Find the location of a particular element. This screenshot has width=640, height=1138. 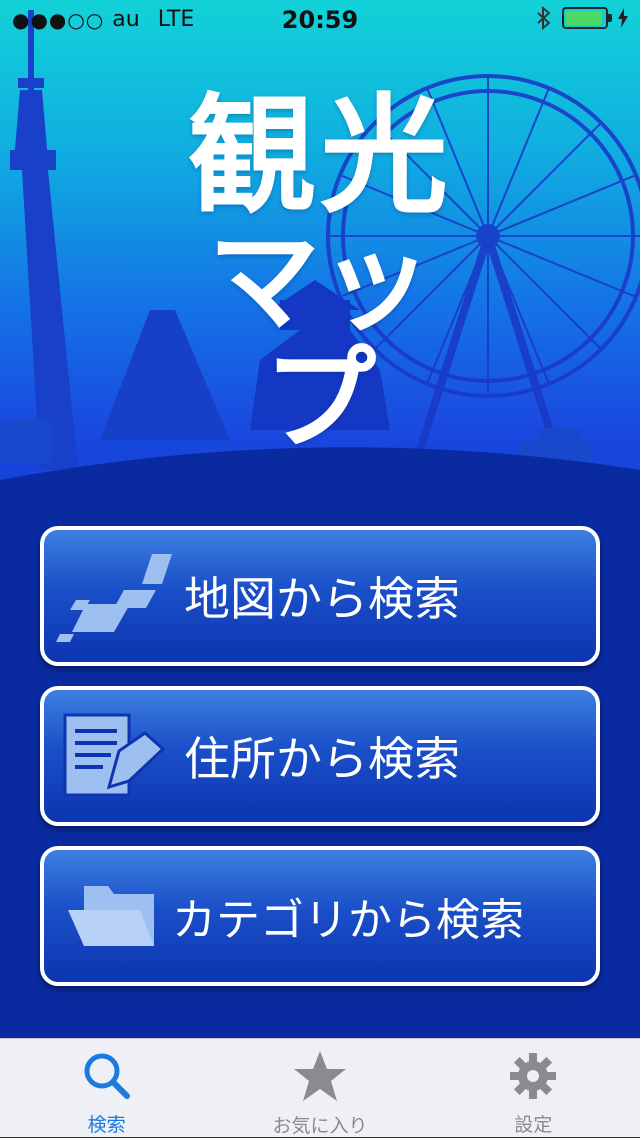

status-right is located at coordinates (582, 18).